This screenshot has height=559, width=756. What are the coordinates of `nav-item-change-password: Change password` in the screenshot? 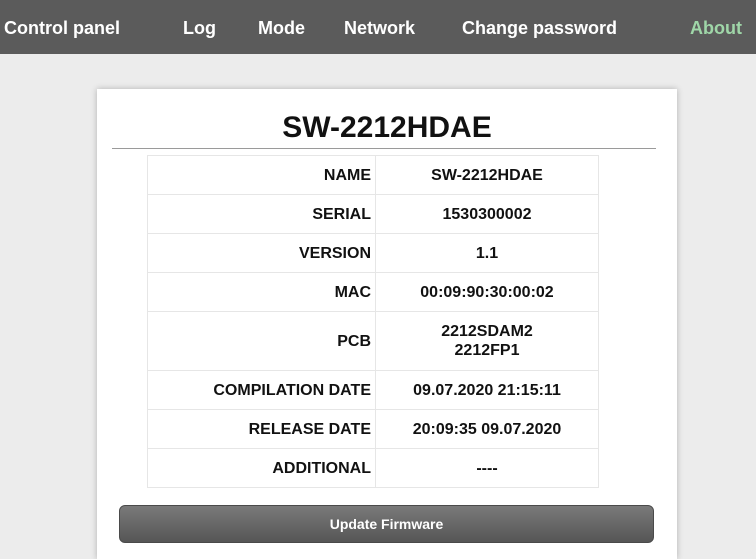 It's located at (539, 28).